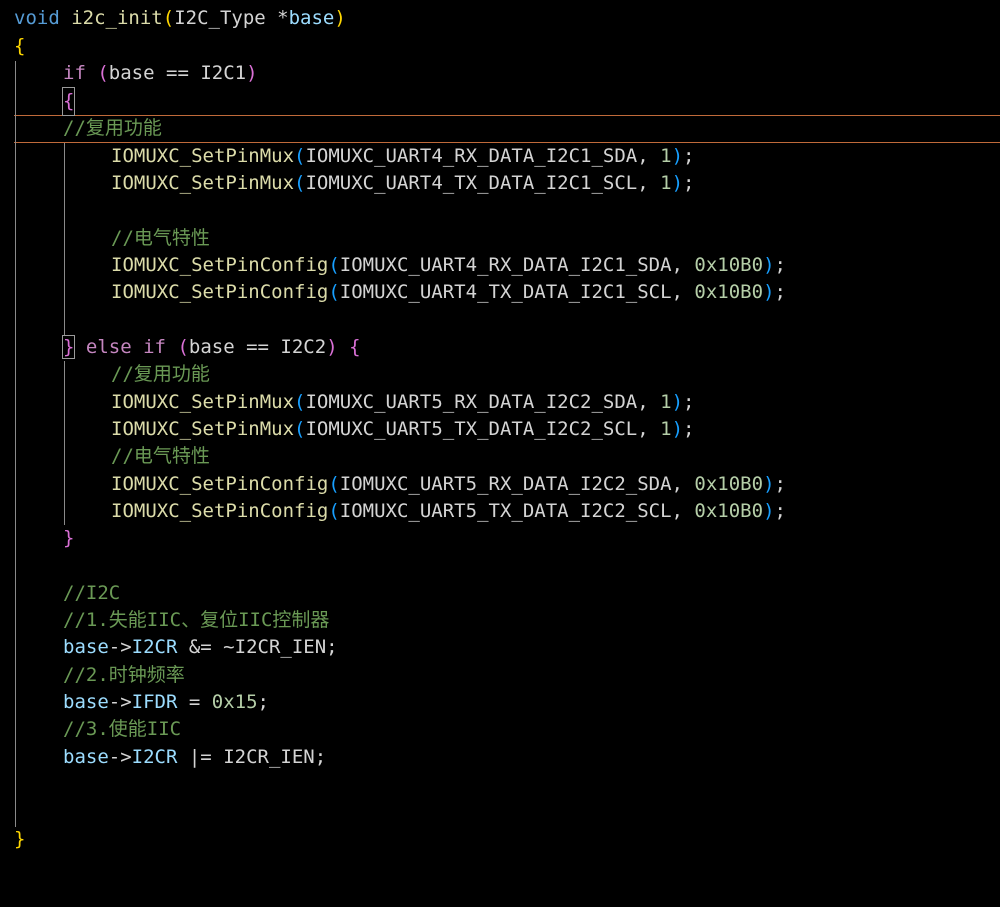 This screenshot has width=1000, height=907. What do you see at coordinates (68, 101) in the screenshot?
I see `if-open-brace: {` at bounding box center [68, 101].